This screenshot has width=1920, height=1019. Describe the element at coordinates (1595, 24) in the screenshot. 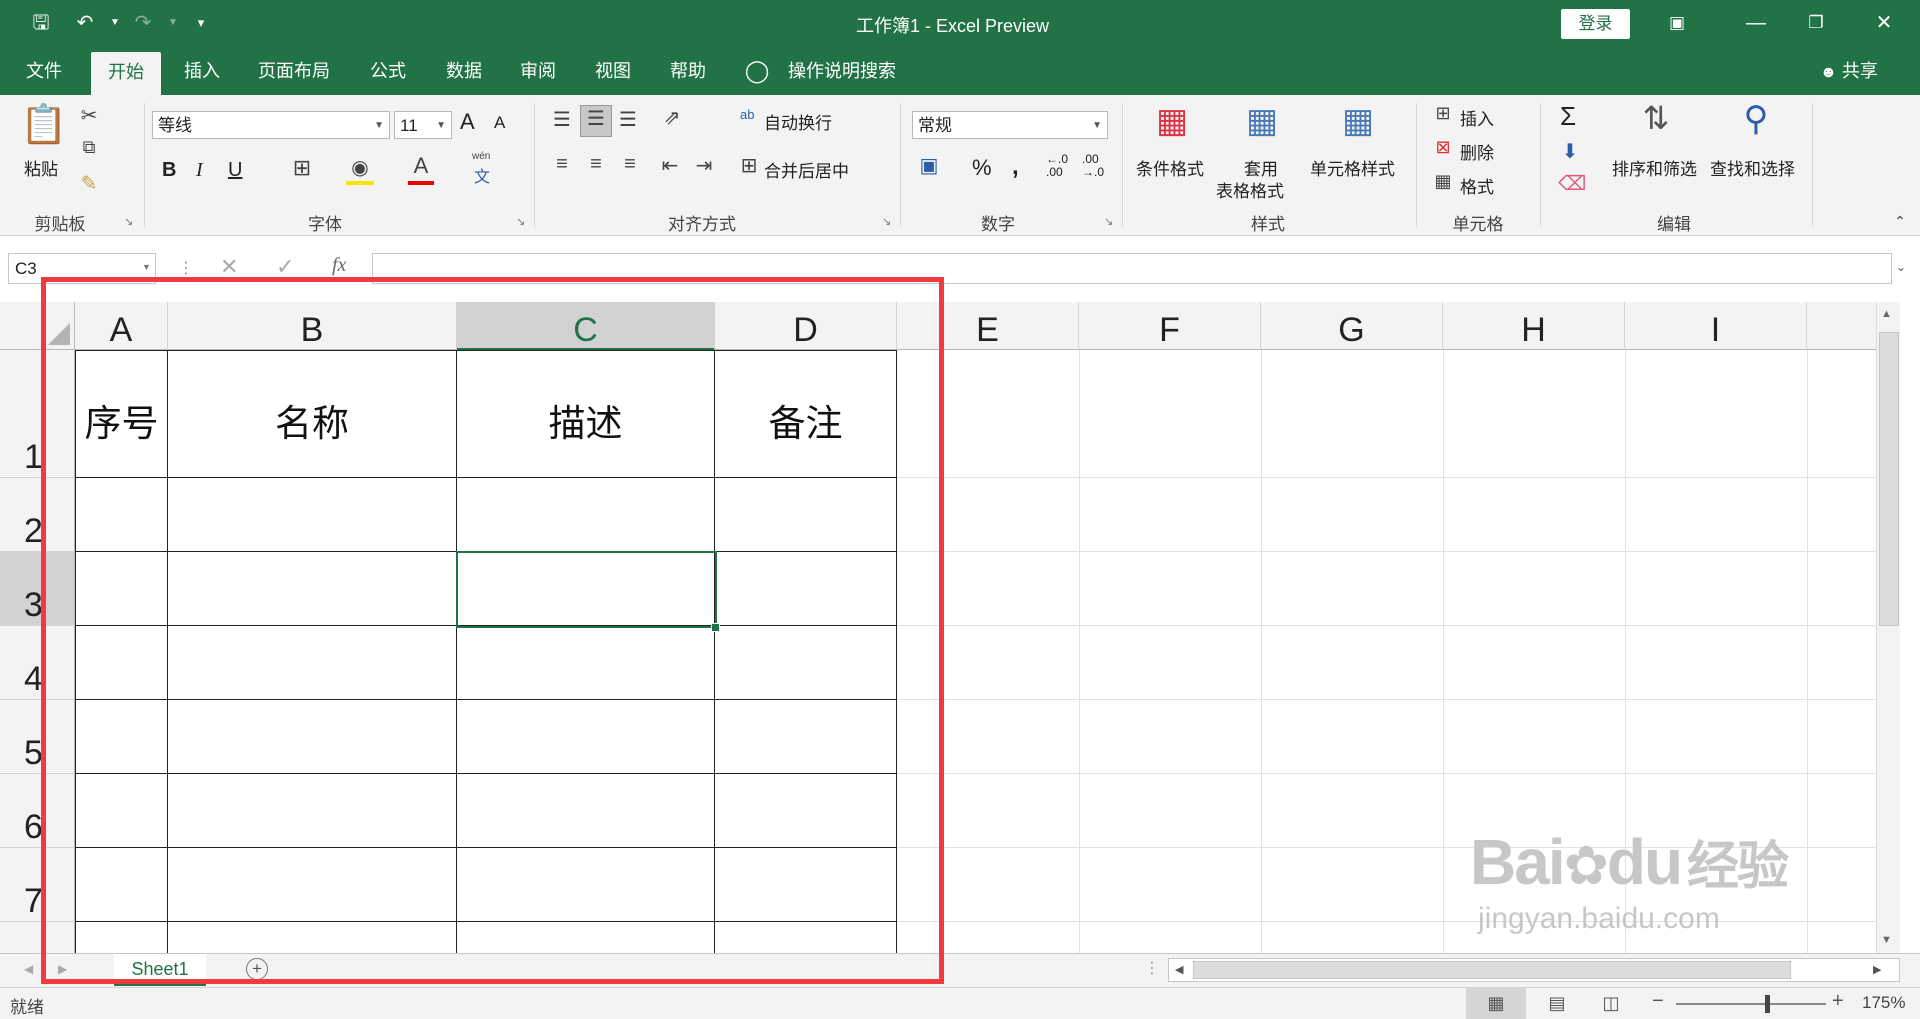

I see `login-button: 登录` at that location.